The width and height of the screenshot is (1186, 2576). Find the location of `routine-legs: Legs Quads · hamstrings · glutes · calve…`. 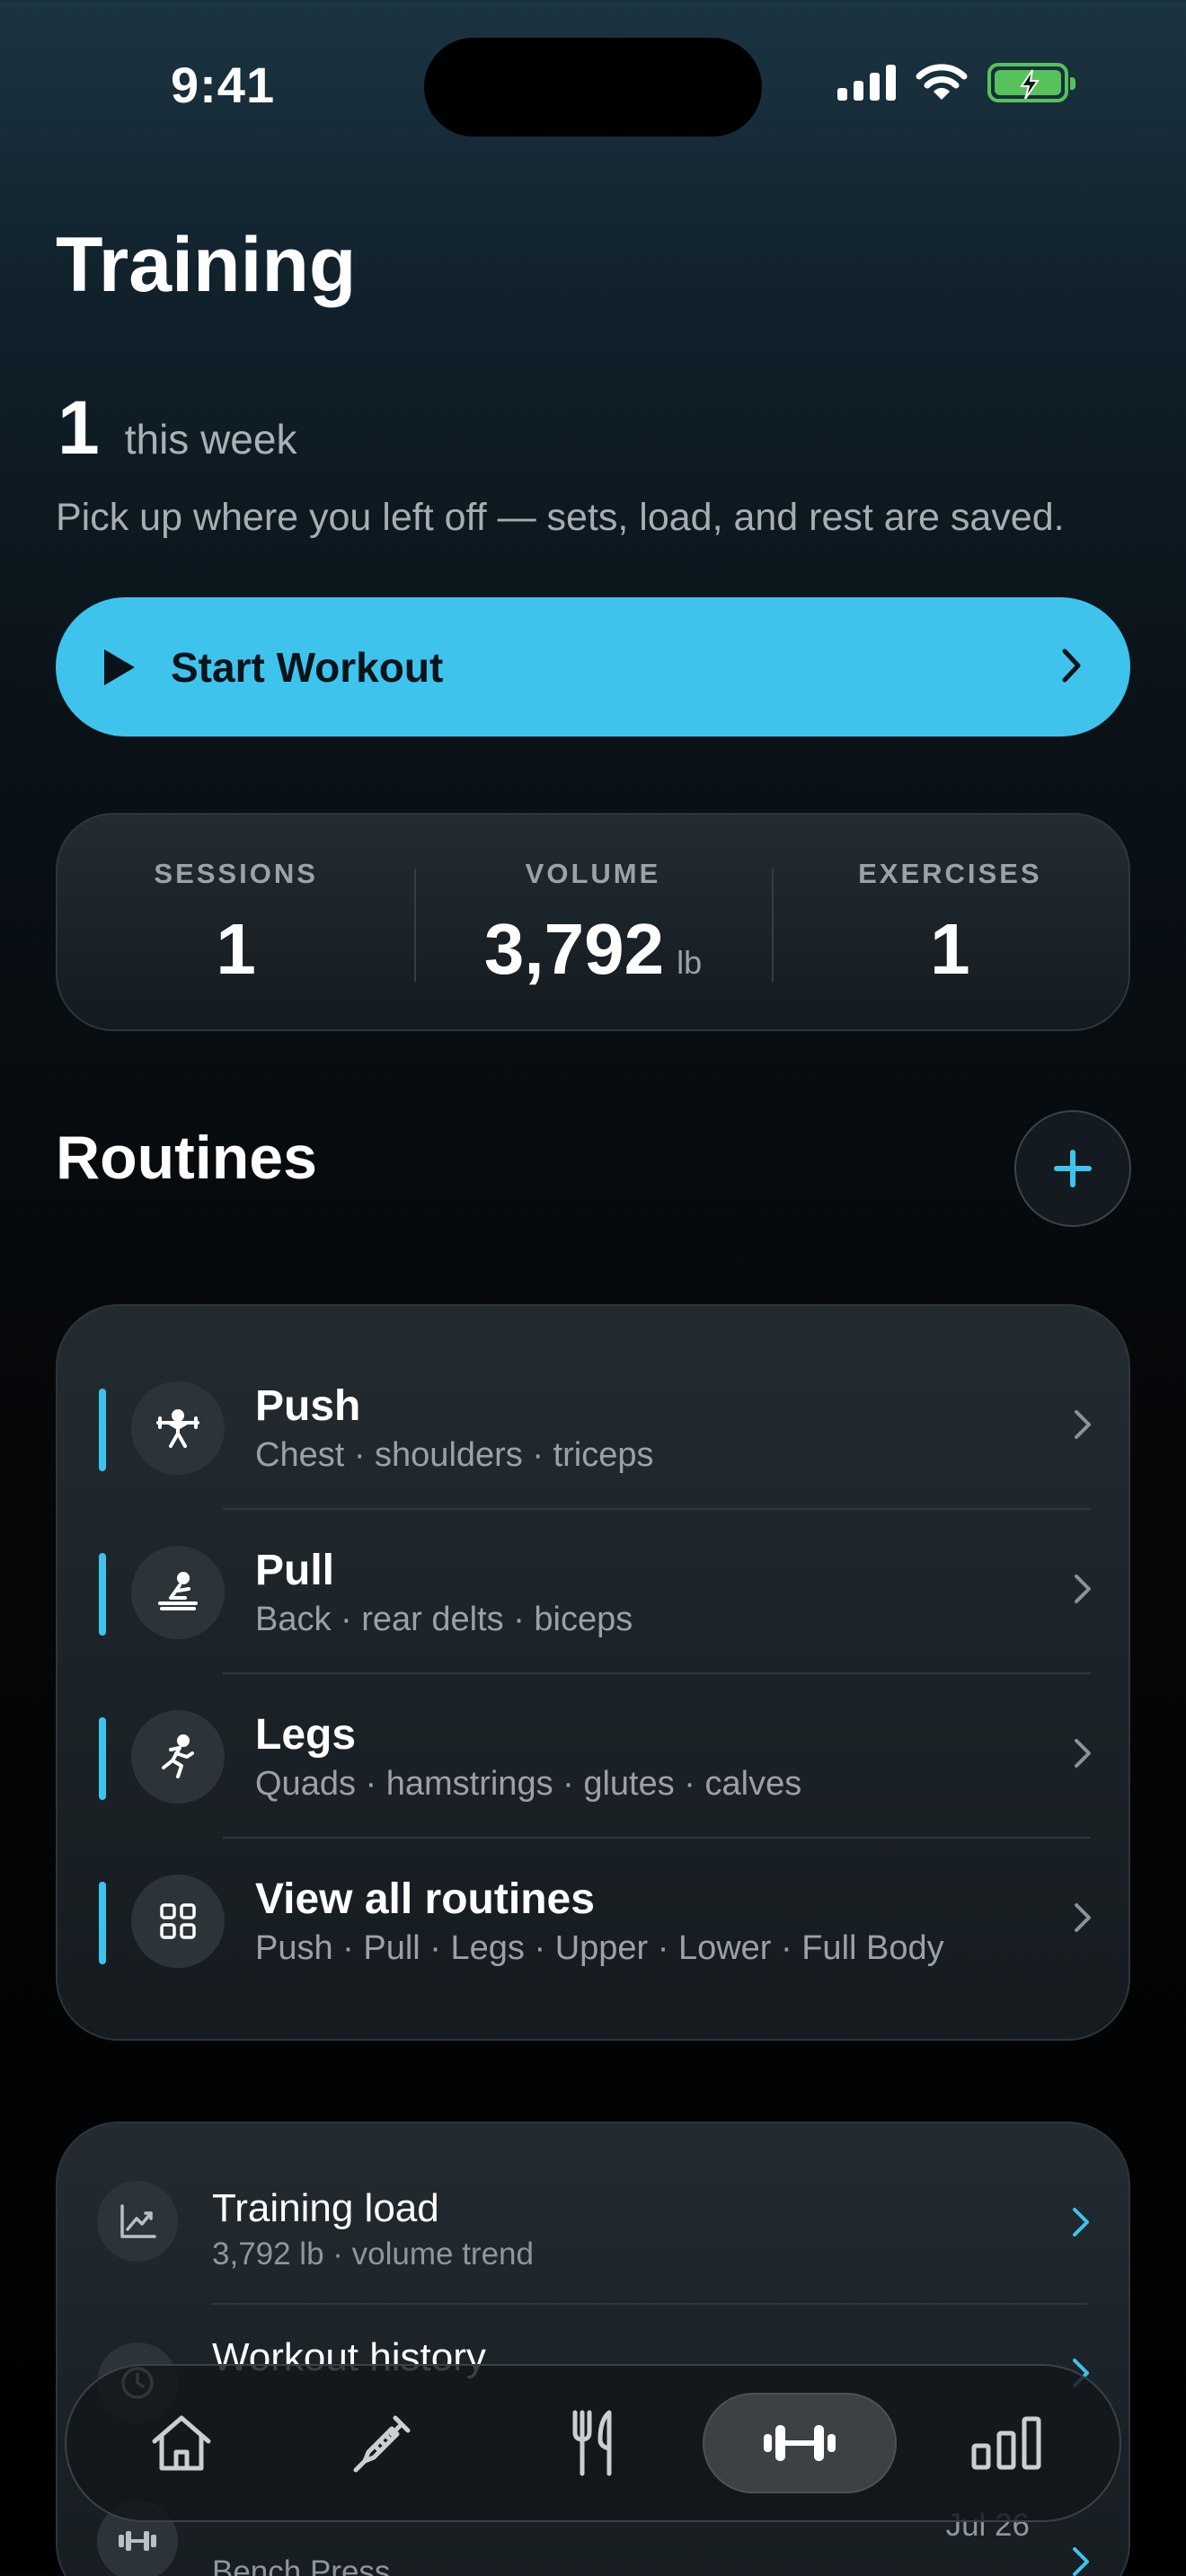

routine-legs: Legs Quads · hamstrings · glutes · calve… is located at coordinates (595, 1737).